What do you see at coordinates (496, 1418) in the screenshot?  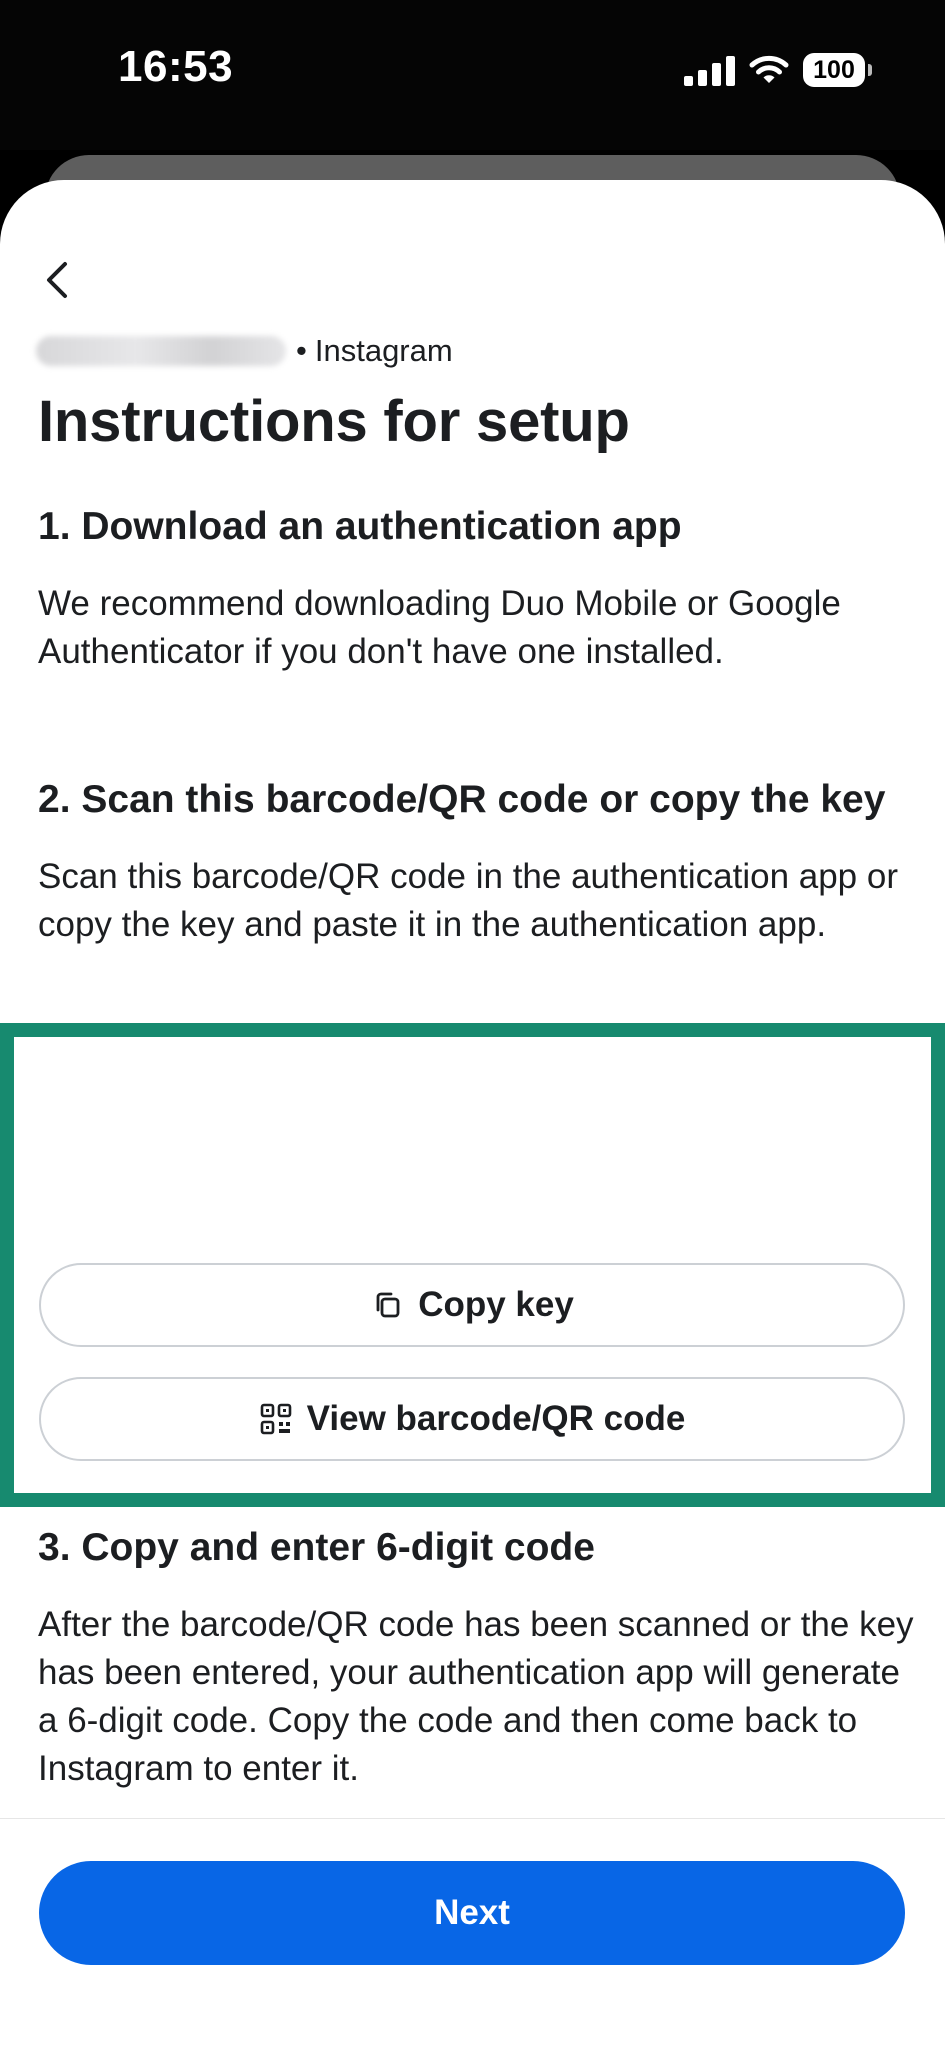 I see `view-qr-code-label: View barcode/QR code` at bounding box center [496, 1418].